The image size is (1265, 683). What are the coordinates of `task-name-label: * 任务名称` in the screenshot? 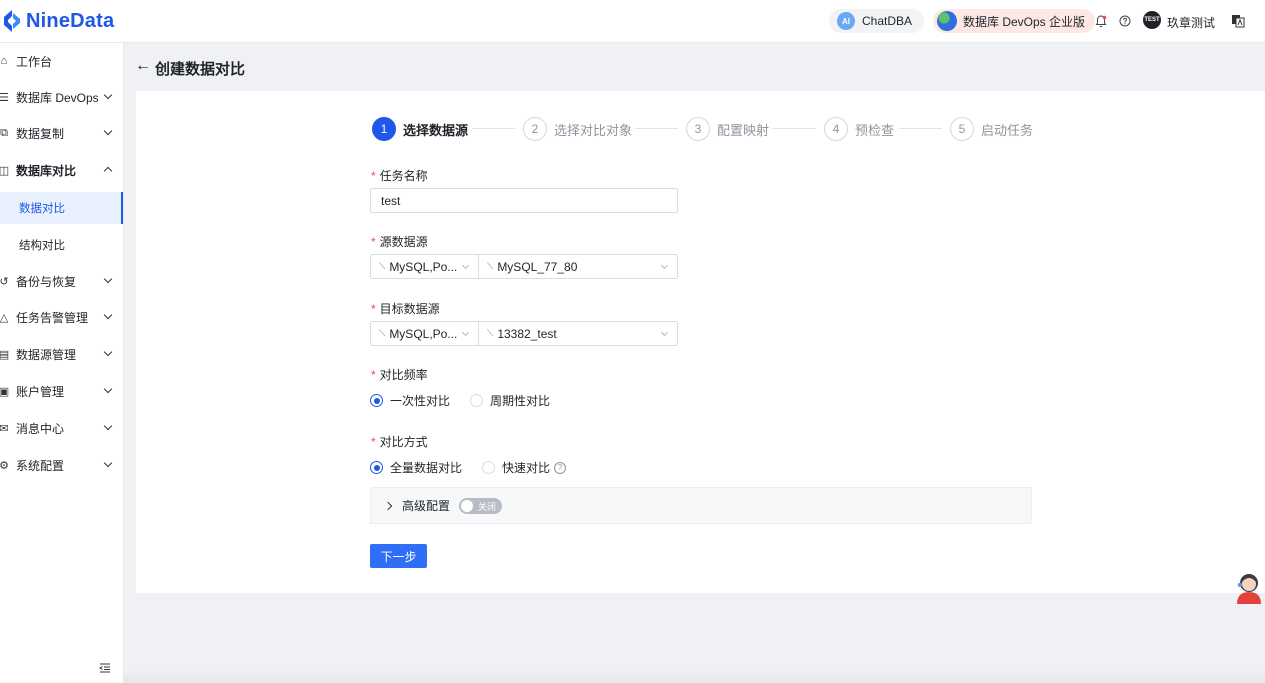 It's located at (399, 175).